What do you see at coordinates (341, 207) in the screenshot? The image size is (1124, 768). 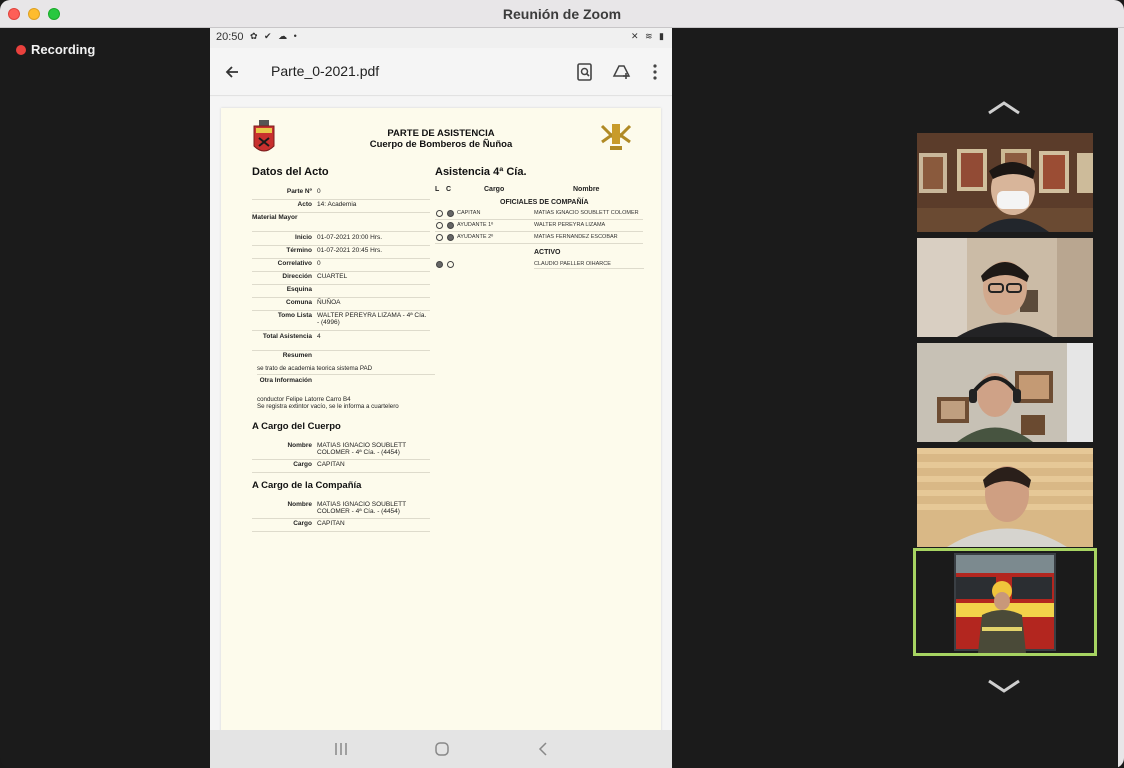 I see `field-acto: Acto 14: Academia` at bounding box center [341, 207].